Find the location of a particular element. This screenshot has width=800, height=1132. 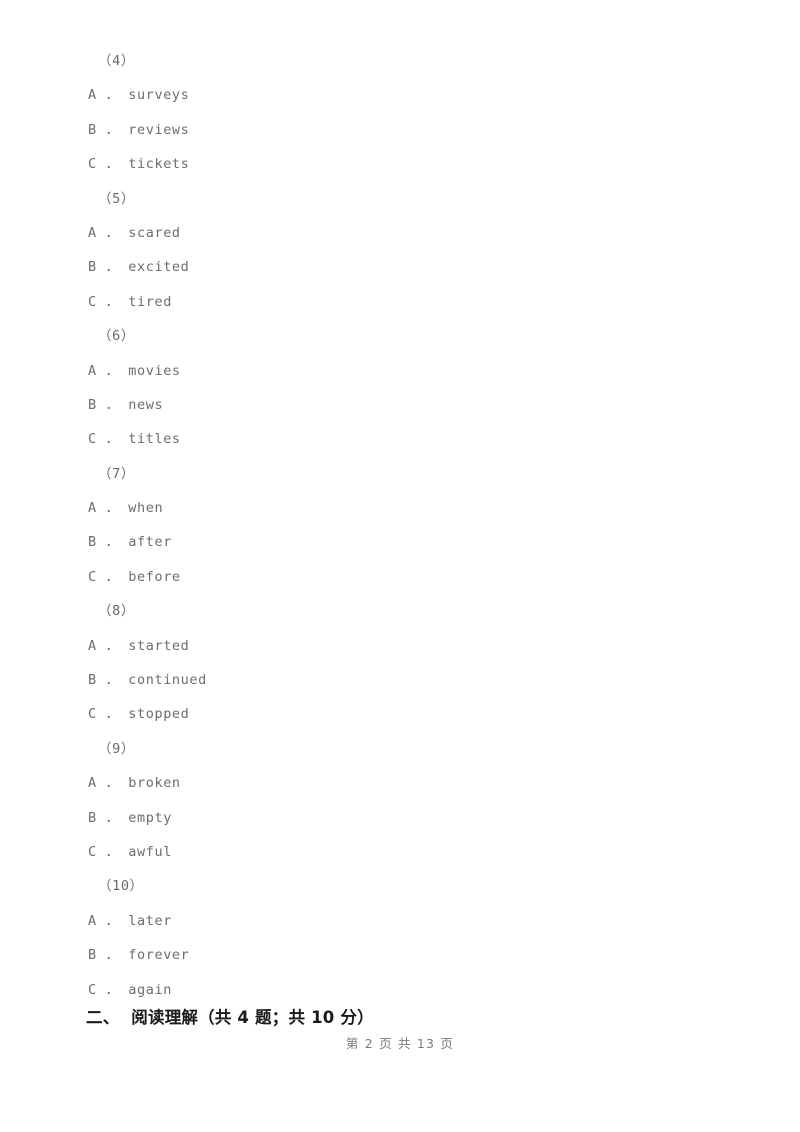

answer-option: C ． before is located at coordinates (398, 577).